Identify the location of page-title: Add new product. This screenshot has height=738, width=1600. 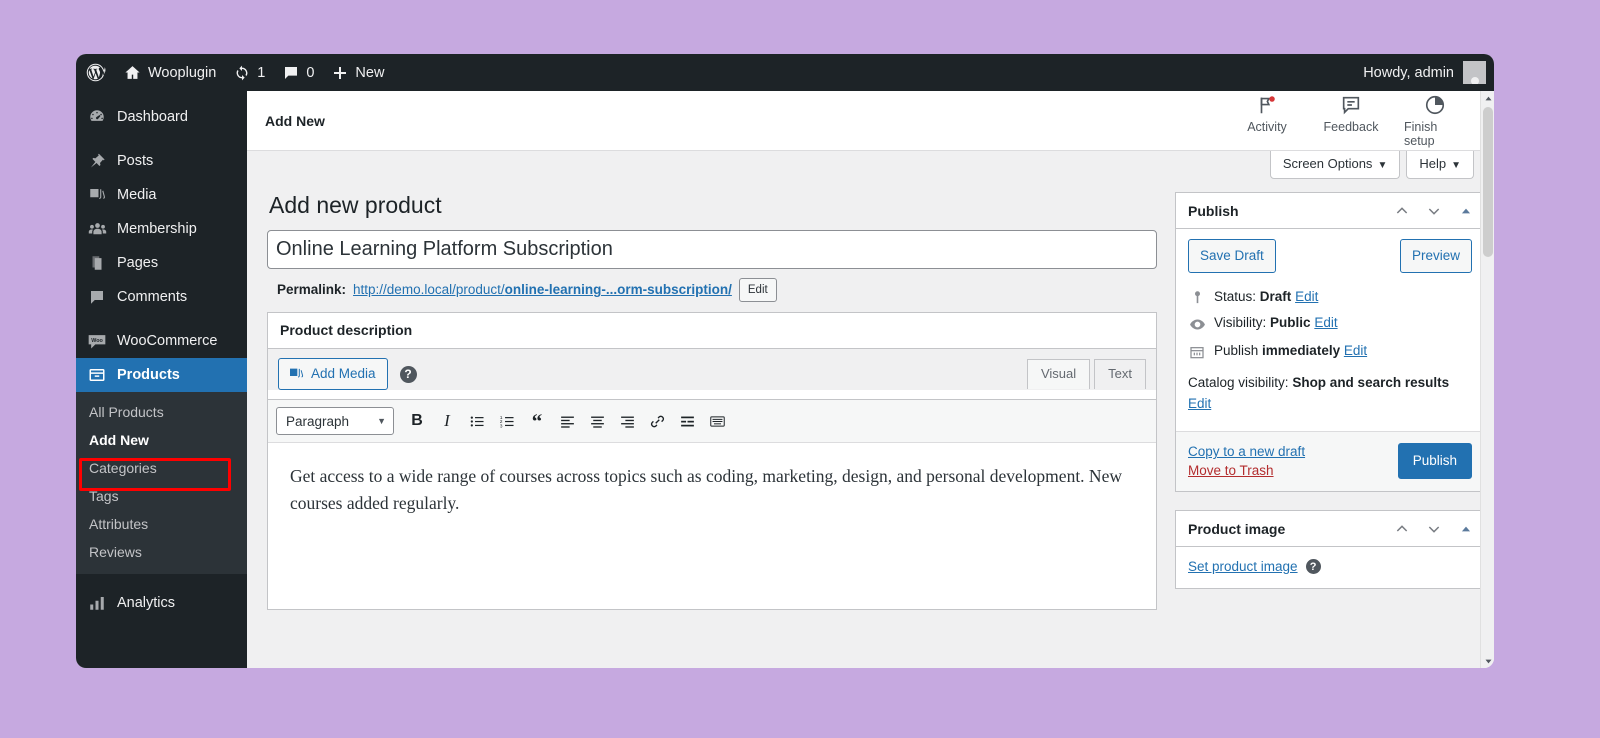
(355, 205).